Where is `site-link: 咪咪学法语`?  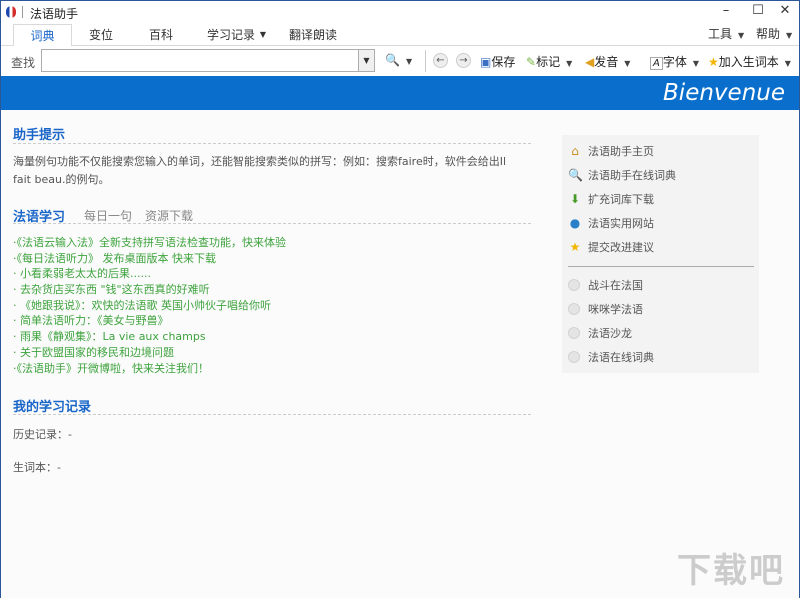
site-link: 咪咪学法语 is located at coordinates (605, 310).